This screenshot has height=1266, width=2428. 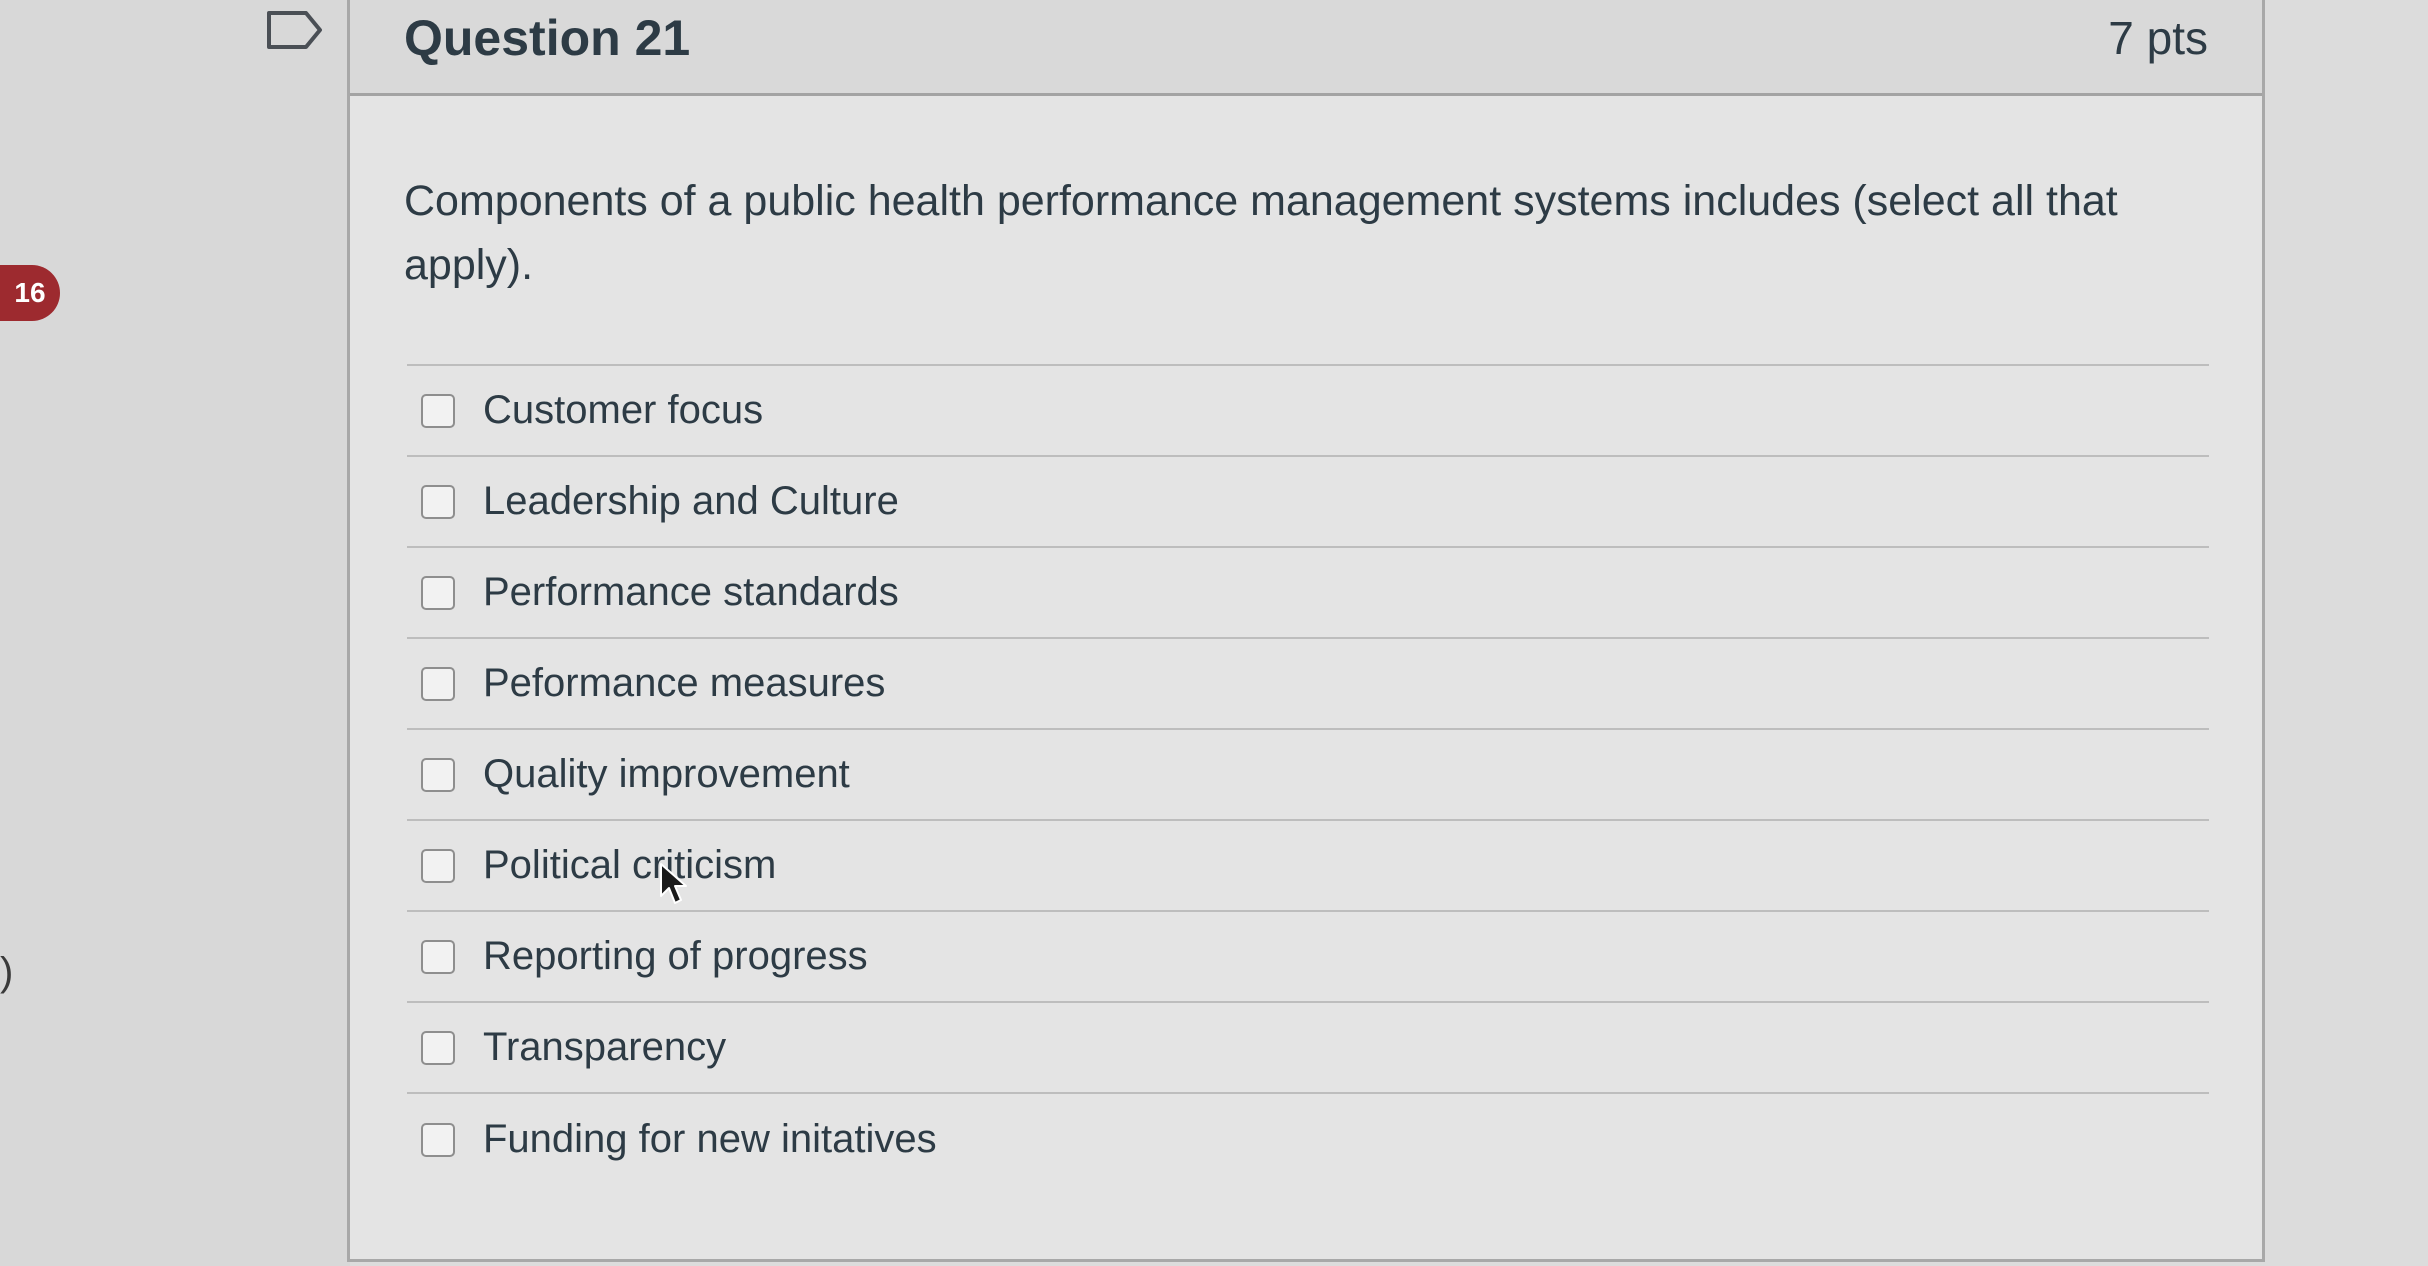 What do you see at coordinates (629, 865) in the screenshot?
I see `answer-label: Political criticism` at bounding box center [629, 865].